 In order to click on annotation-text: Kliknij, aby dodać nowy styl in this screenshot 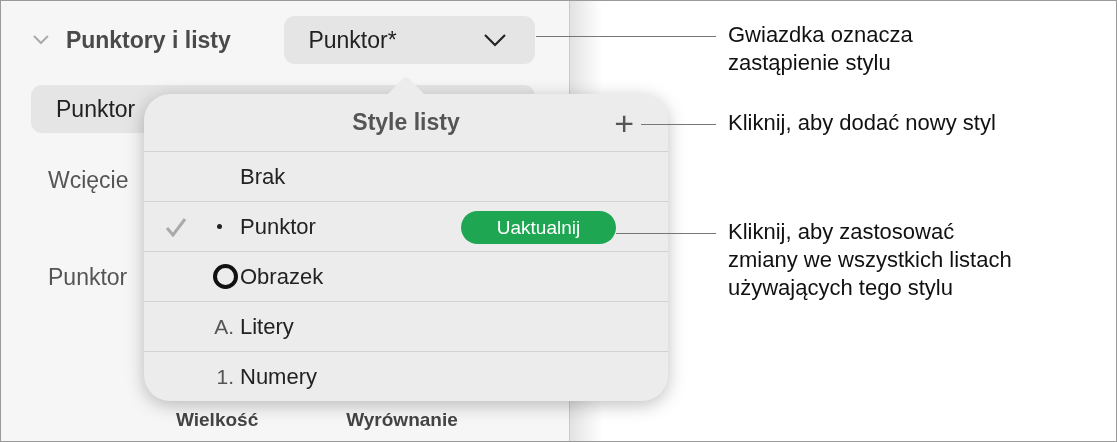, I will do `click(862, 123)`.